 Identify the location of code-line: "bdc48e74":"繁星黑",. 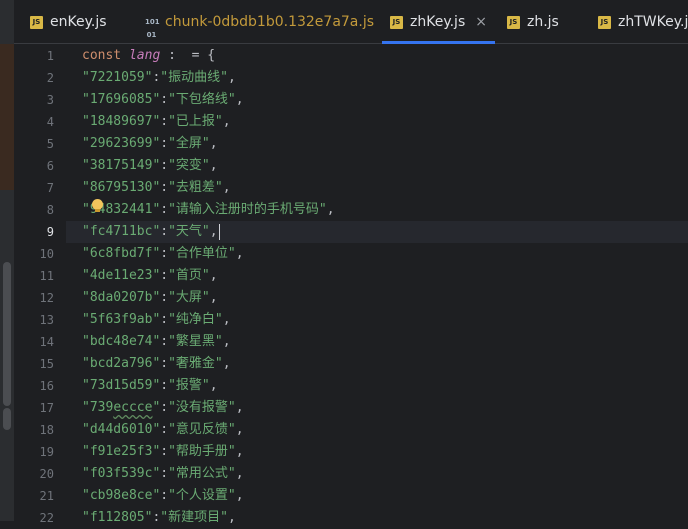
(156, 342).